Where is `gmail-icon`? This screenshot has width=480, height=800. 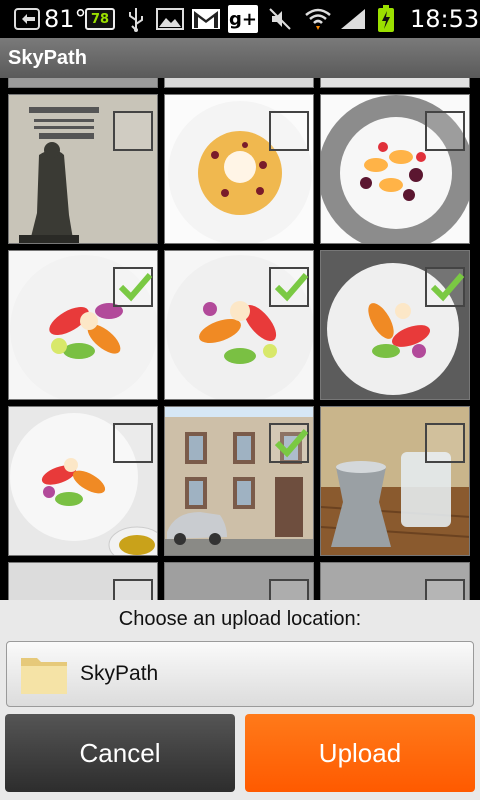 gmail-icon is located at coordinates (206, 19).